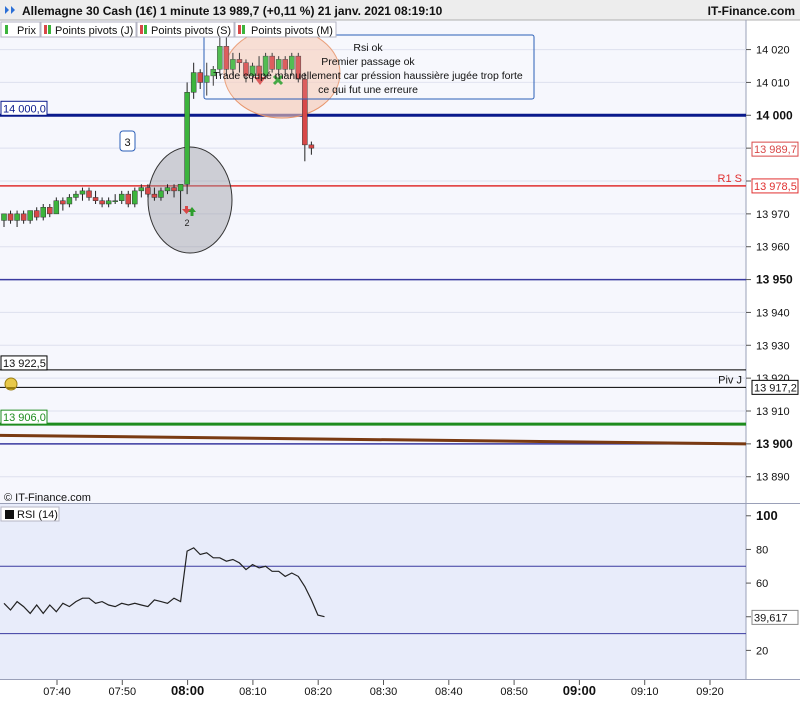 Image resolution: width=800 pixels, height=705 pixels. What do you see at coordinates (762, 550) in the screenshot?
I see `rsi-y-tick-label: 80` at bounding box center [762, 550].